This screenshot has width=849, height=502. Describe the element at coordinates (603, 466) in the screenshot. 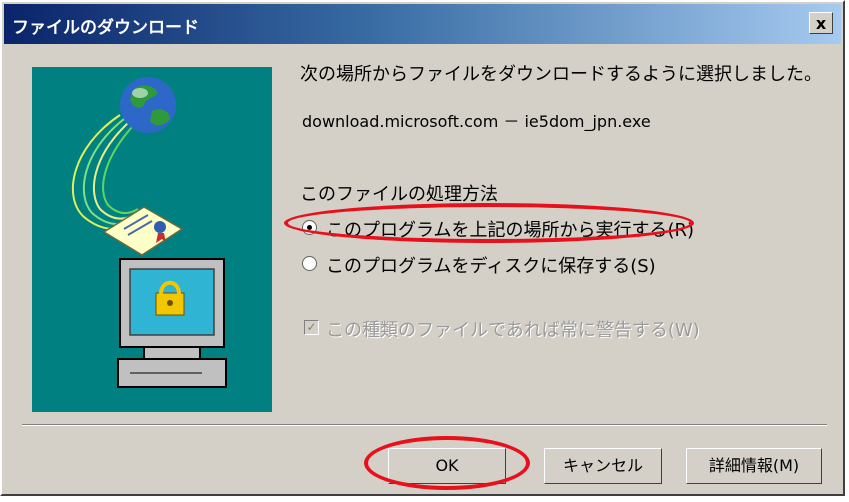

I see `cancel-button: キャンセル` at that location.